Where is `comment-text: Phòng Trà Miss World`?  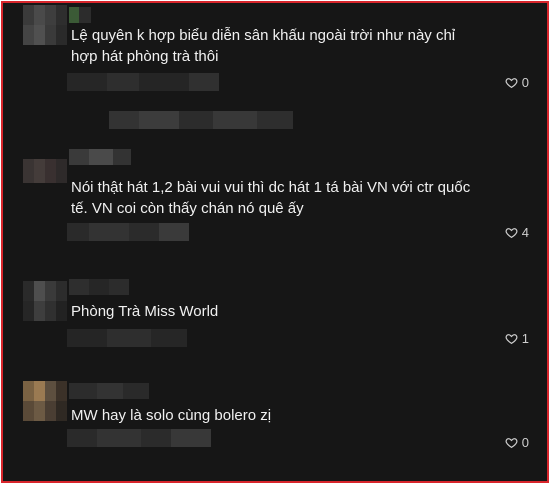
comment-text: Phòng Trà Miss World is located at coordinates (145, 311).